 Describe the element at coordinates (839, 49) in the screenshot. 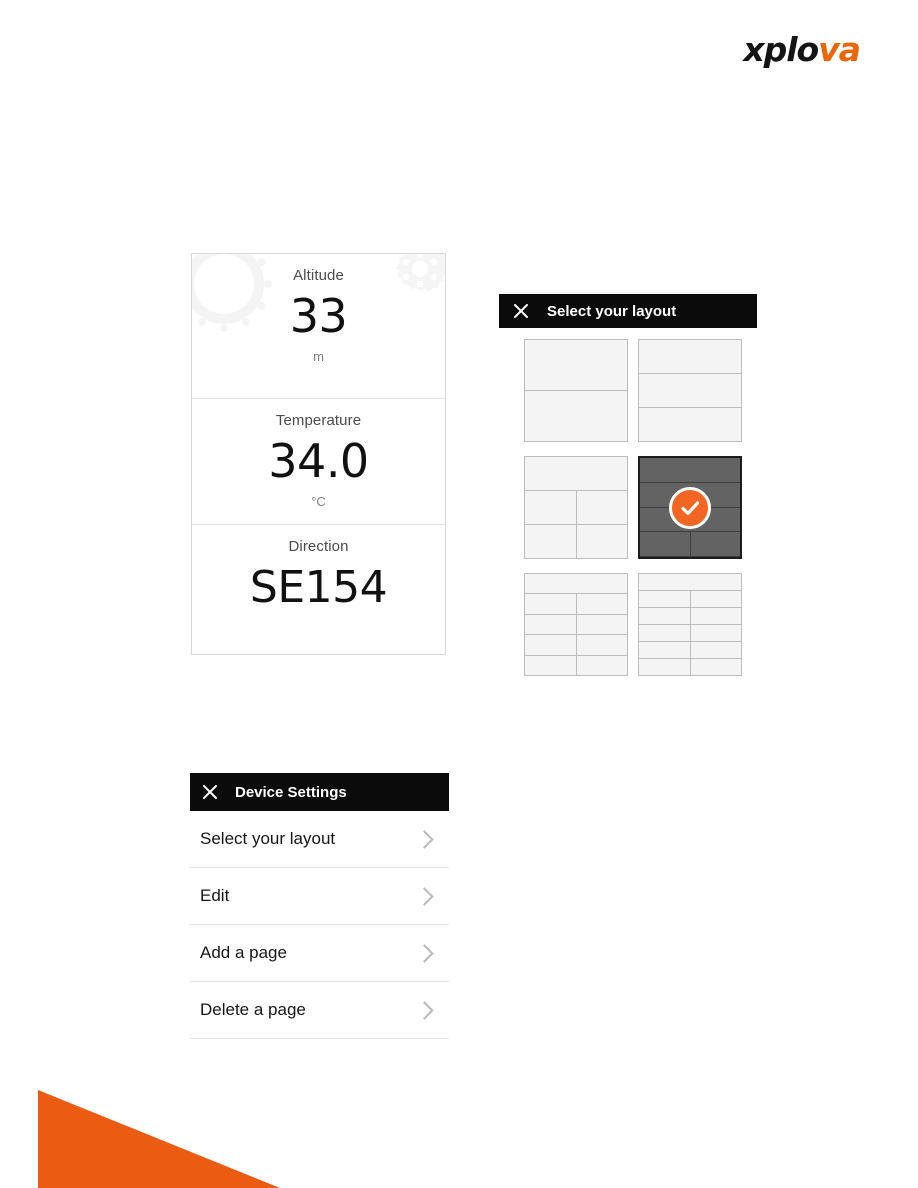

I see `logo-text-accent: va` at that location.